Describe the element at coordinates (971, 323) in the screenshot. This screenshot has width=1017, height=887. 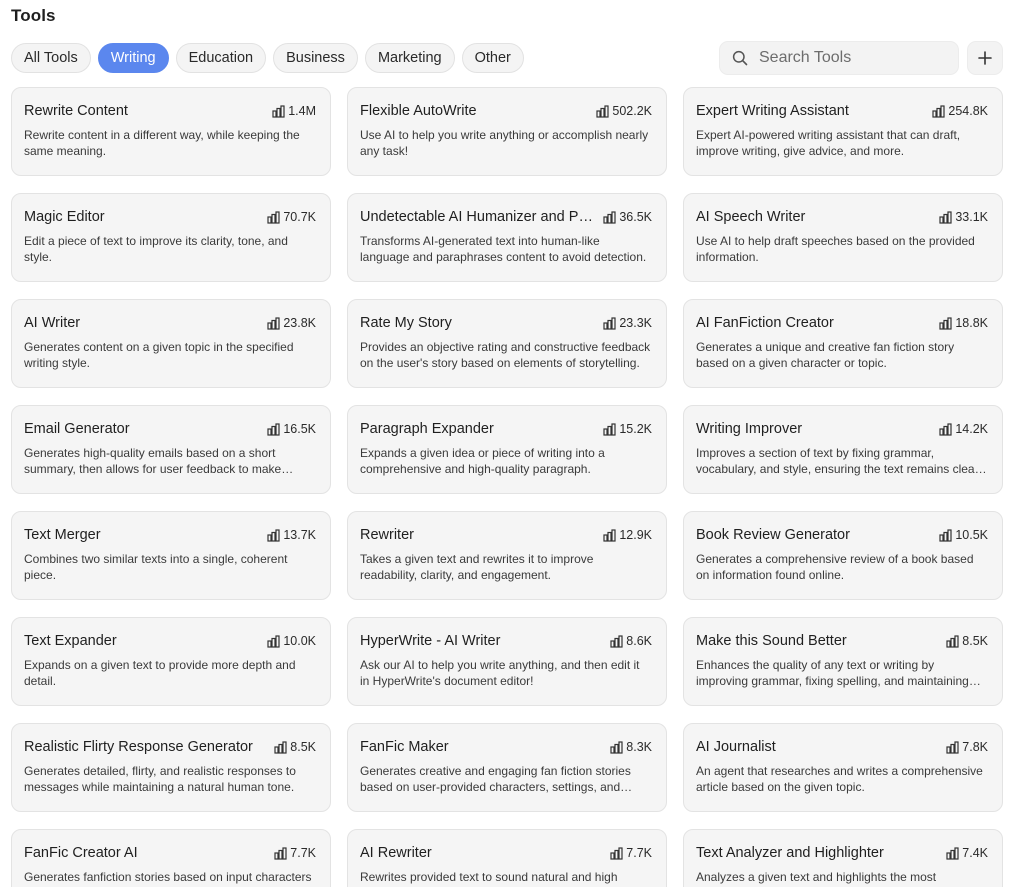
I see `usage-count-value: 18.8K` at that location.